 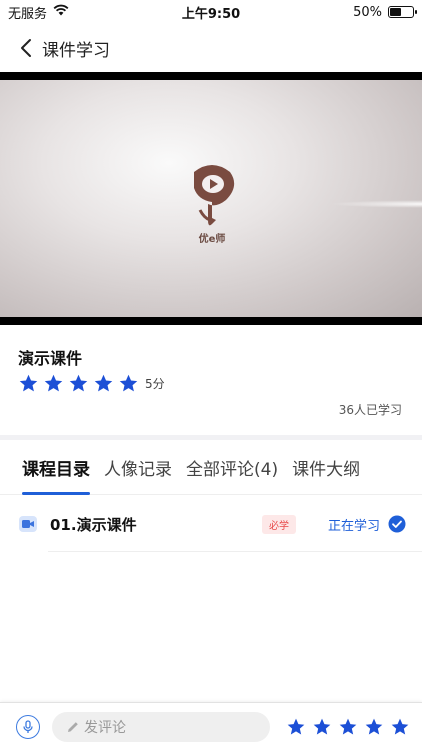 I want to click on rate-stars, so click(x=348, y=727).